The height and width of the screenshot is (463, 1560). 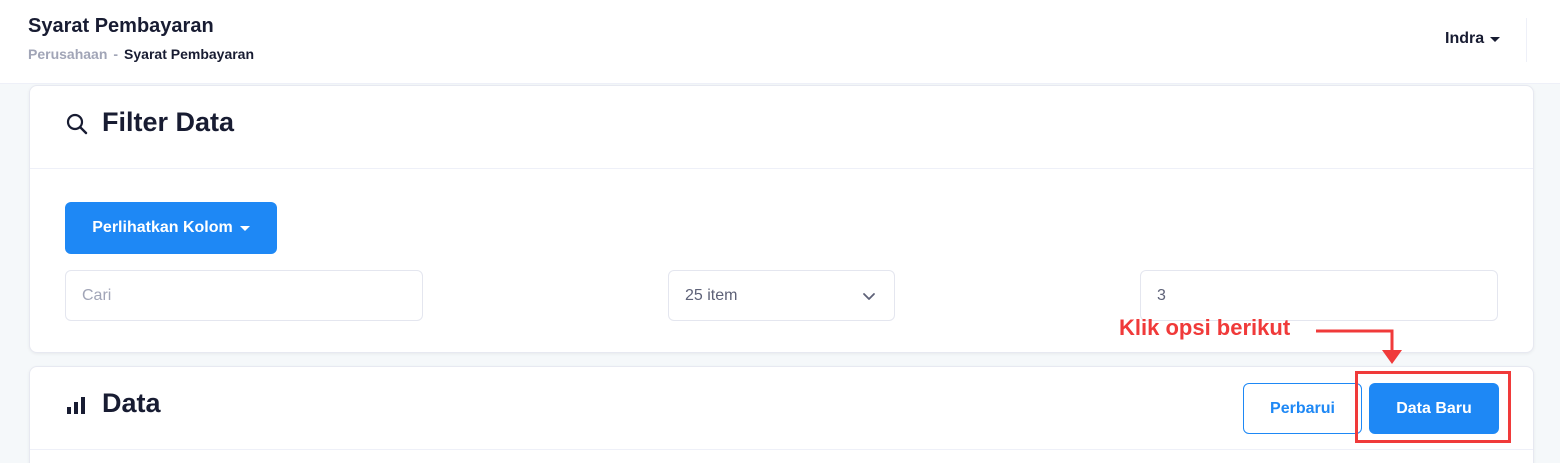 I want to click on page-number-input: 3, so click(x=1319, y=295).